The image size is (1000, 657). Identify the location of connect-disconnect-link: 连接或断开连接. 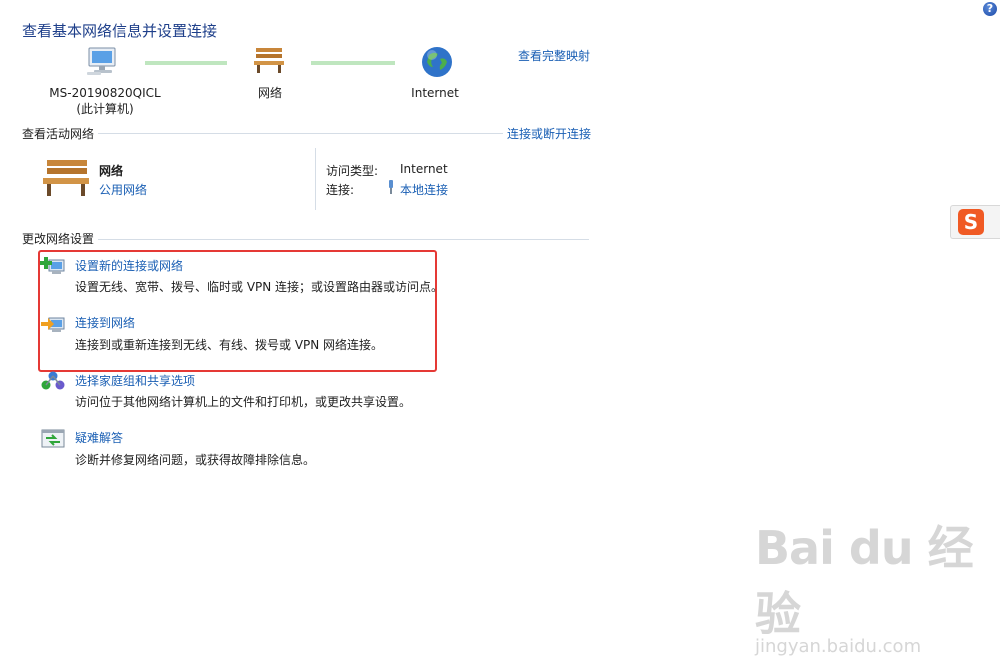
(549, 133).